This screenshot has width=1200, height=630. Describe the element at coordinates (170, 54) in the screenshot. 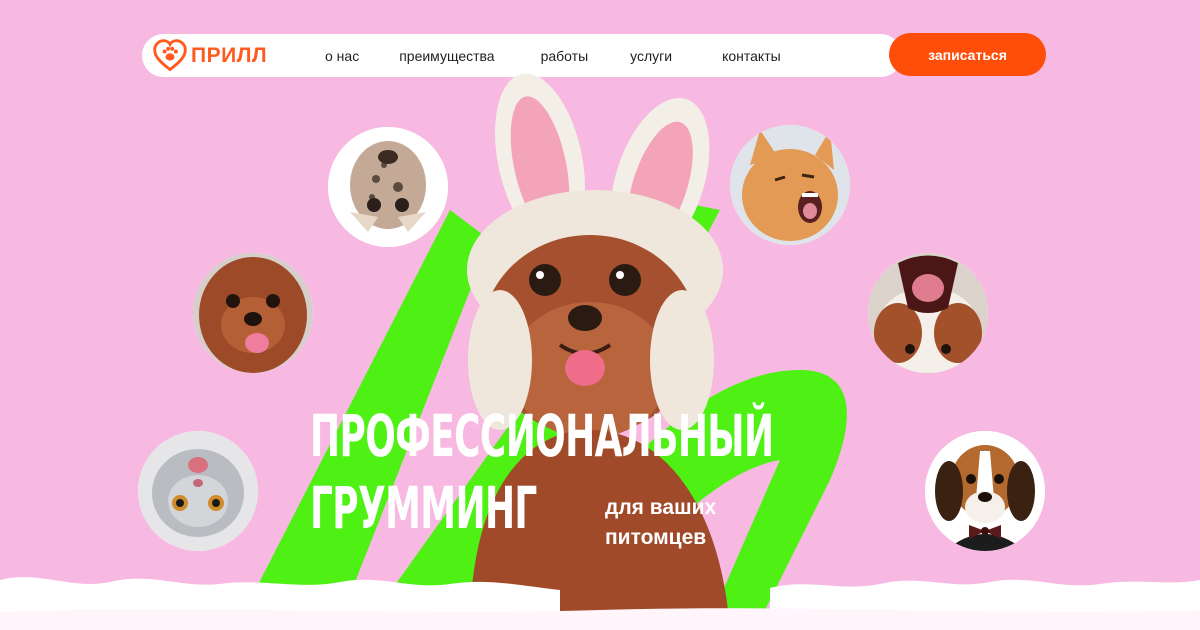

I see `heart-paw-icon` at that location.